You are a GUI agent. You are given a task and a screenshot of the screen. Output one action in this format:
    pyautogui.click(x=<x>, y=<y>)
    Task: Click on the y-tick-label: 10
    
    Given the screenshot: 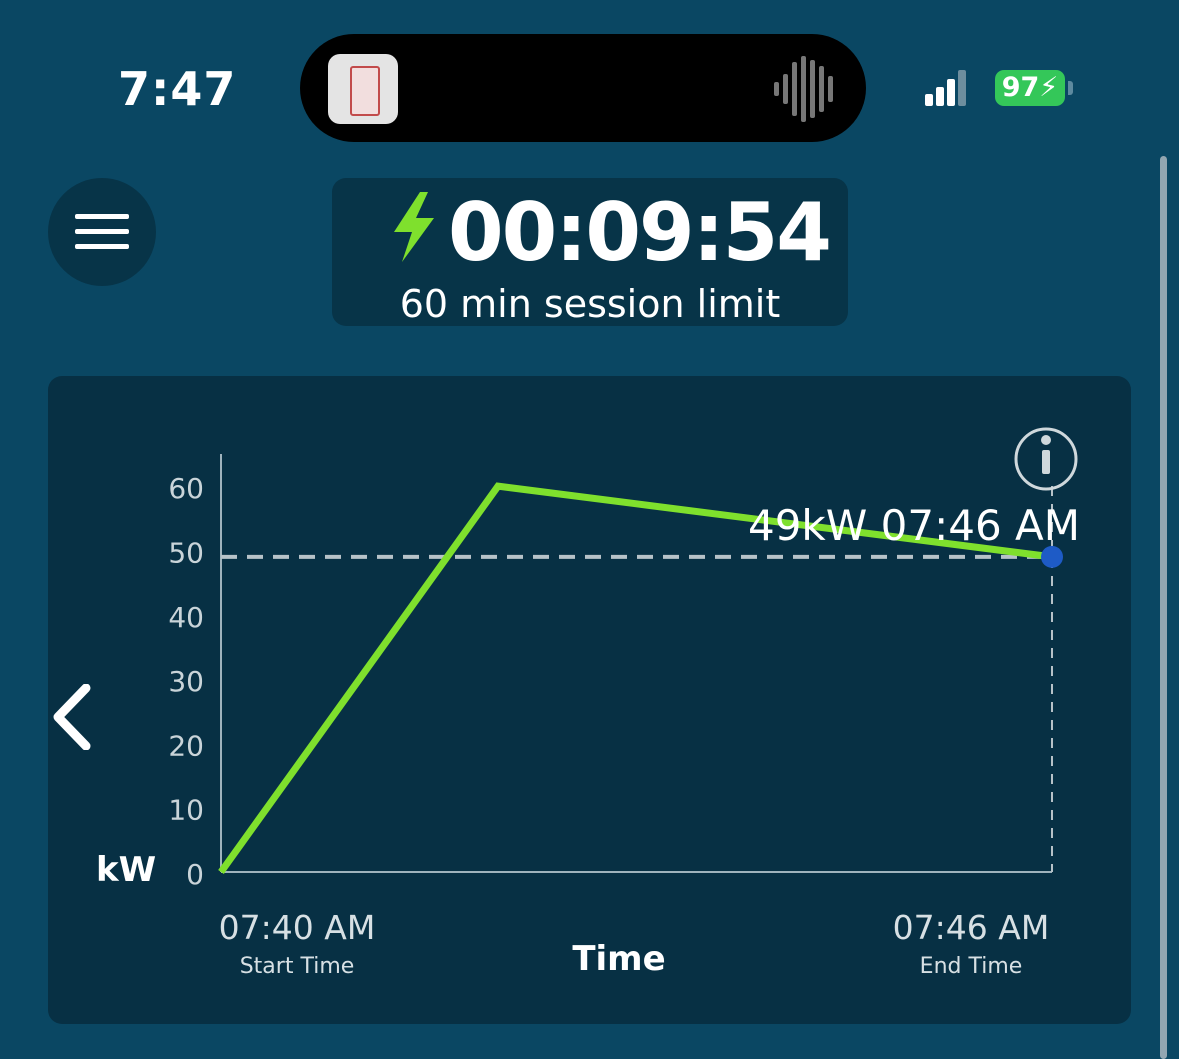 What is the action you would take?
    pyautogui.click(x=186, y=810)
    